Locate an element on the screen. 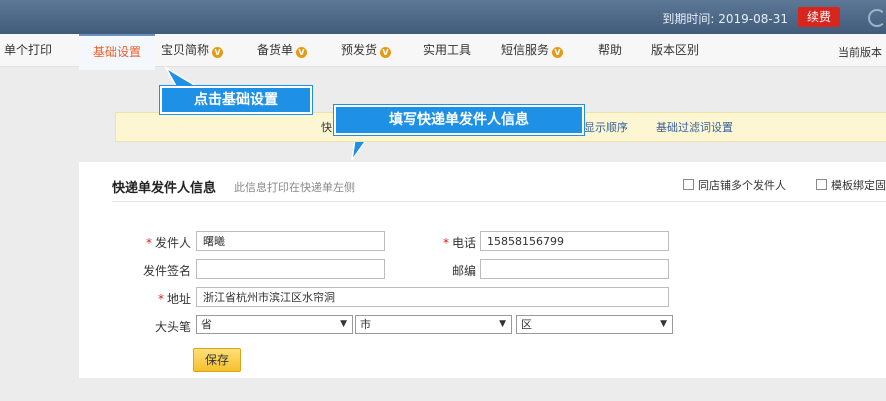  phone-input: 15858156799 is located at coordinates (574, 241).